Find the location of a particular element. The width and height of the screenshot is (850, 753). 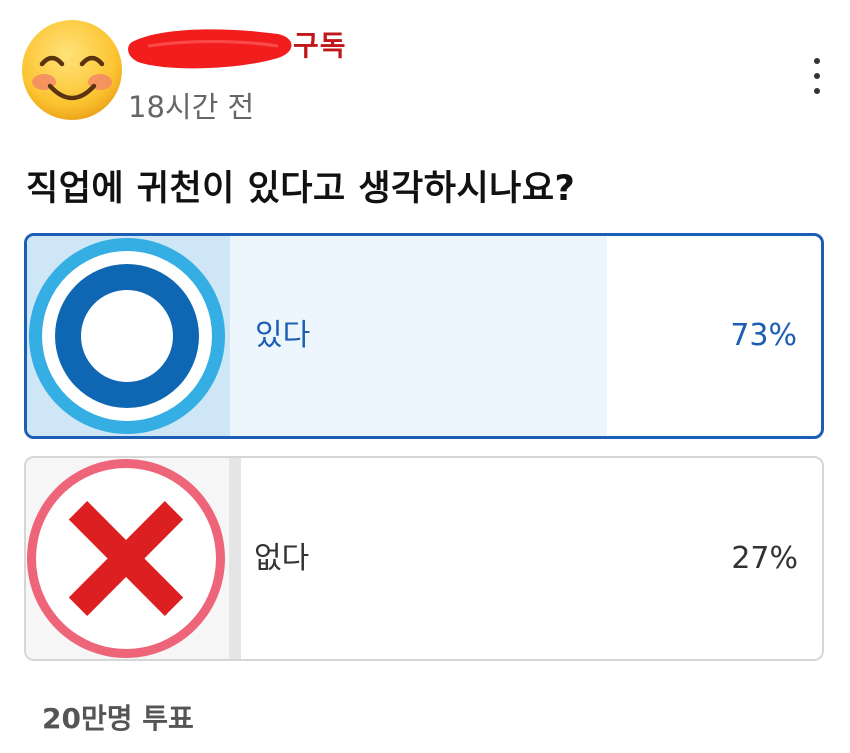

post-timestamp: 18시간 전 is located at coordinates (191, 107).